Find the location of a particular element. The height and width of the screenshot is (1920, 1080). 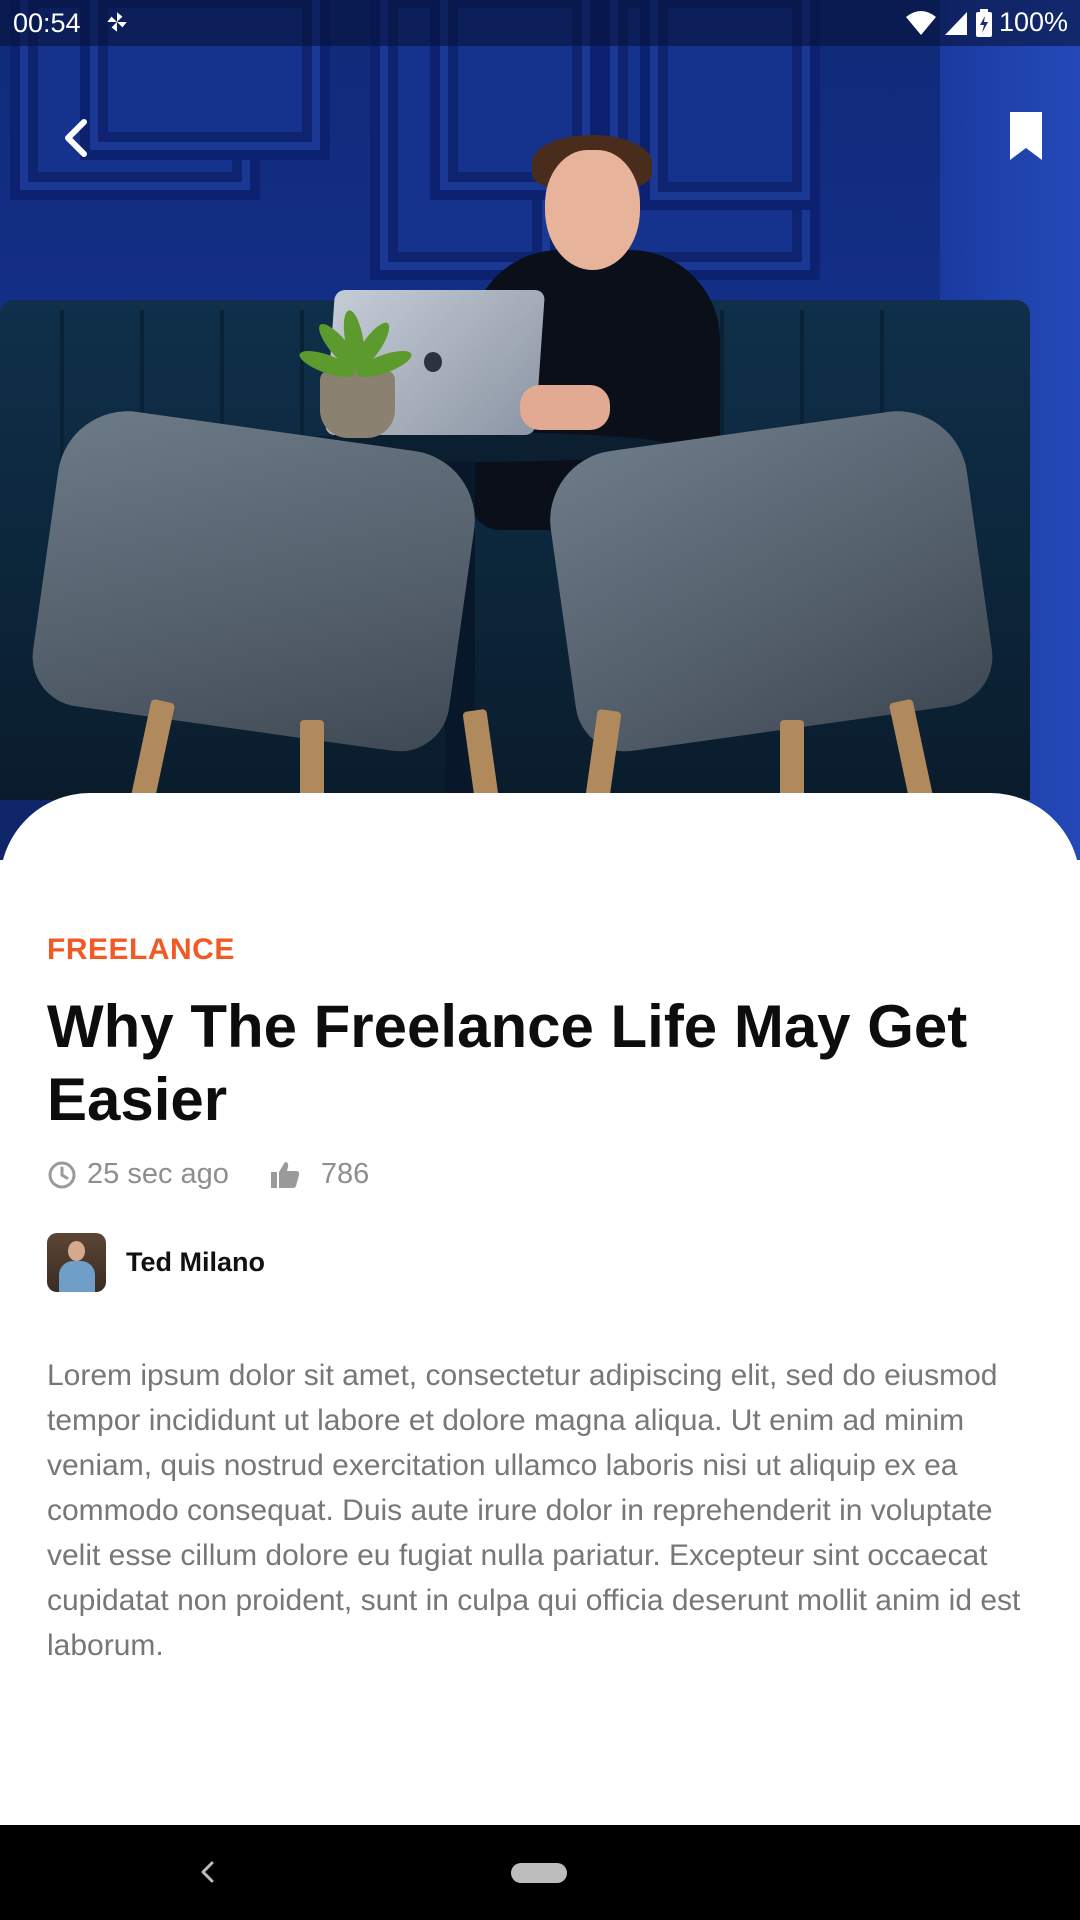

pinwheel-icon is located at coordinates (117, 22).